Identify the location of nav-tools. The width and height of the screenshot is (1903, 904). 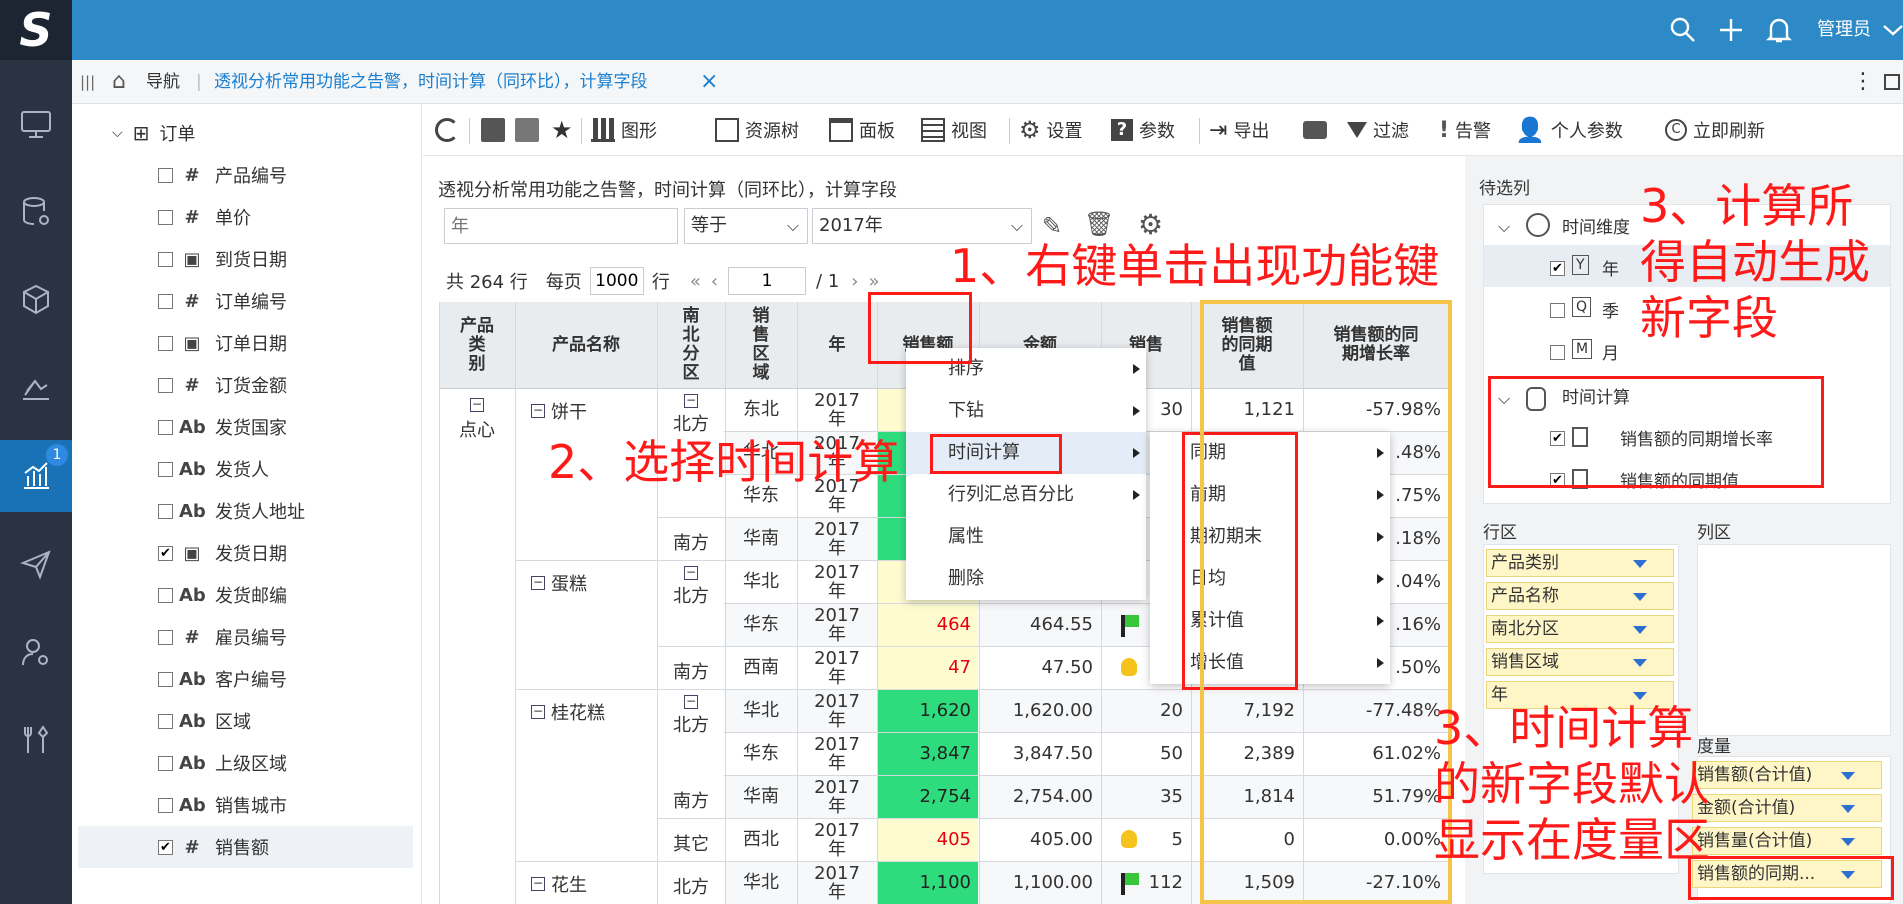
(36, 740).